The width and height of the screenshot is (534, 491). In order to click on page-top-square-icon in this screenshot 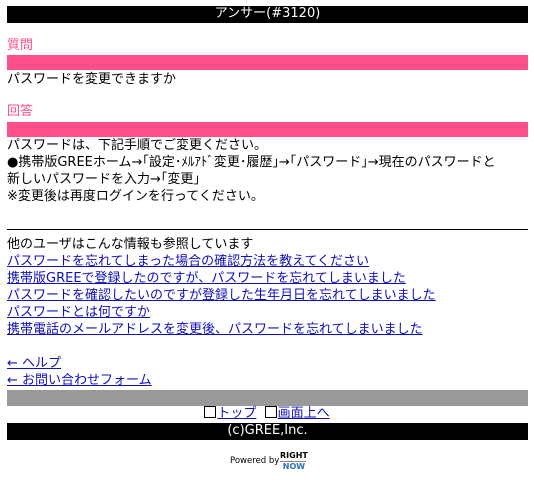, I will do `click(270, 412)`.